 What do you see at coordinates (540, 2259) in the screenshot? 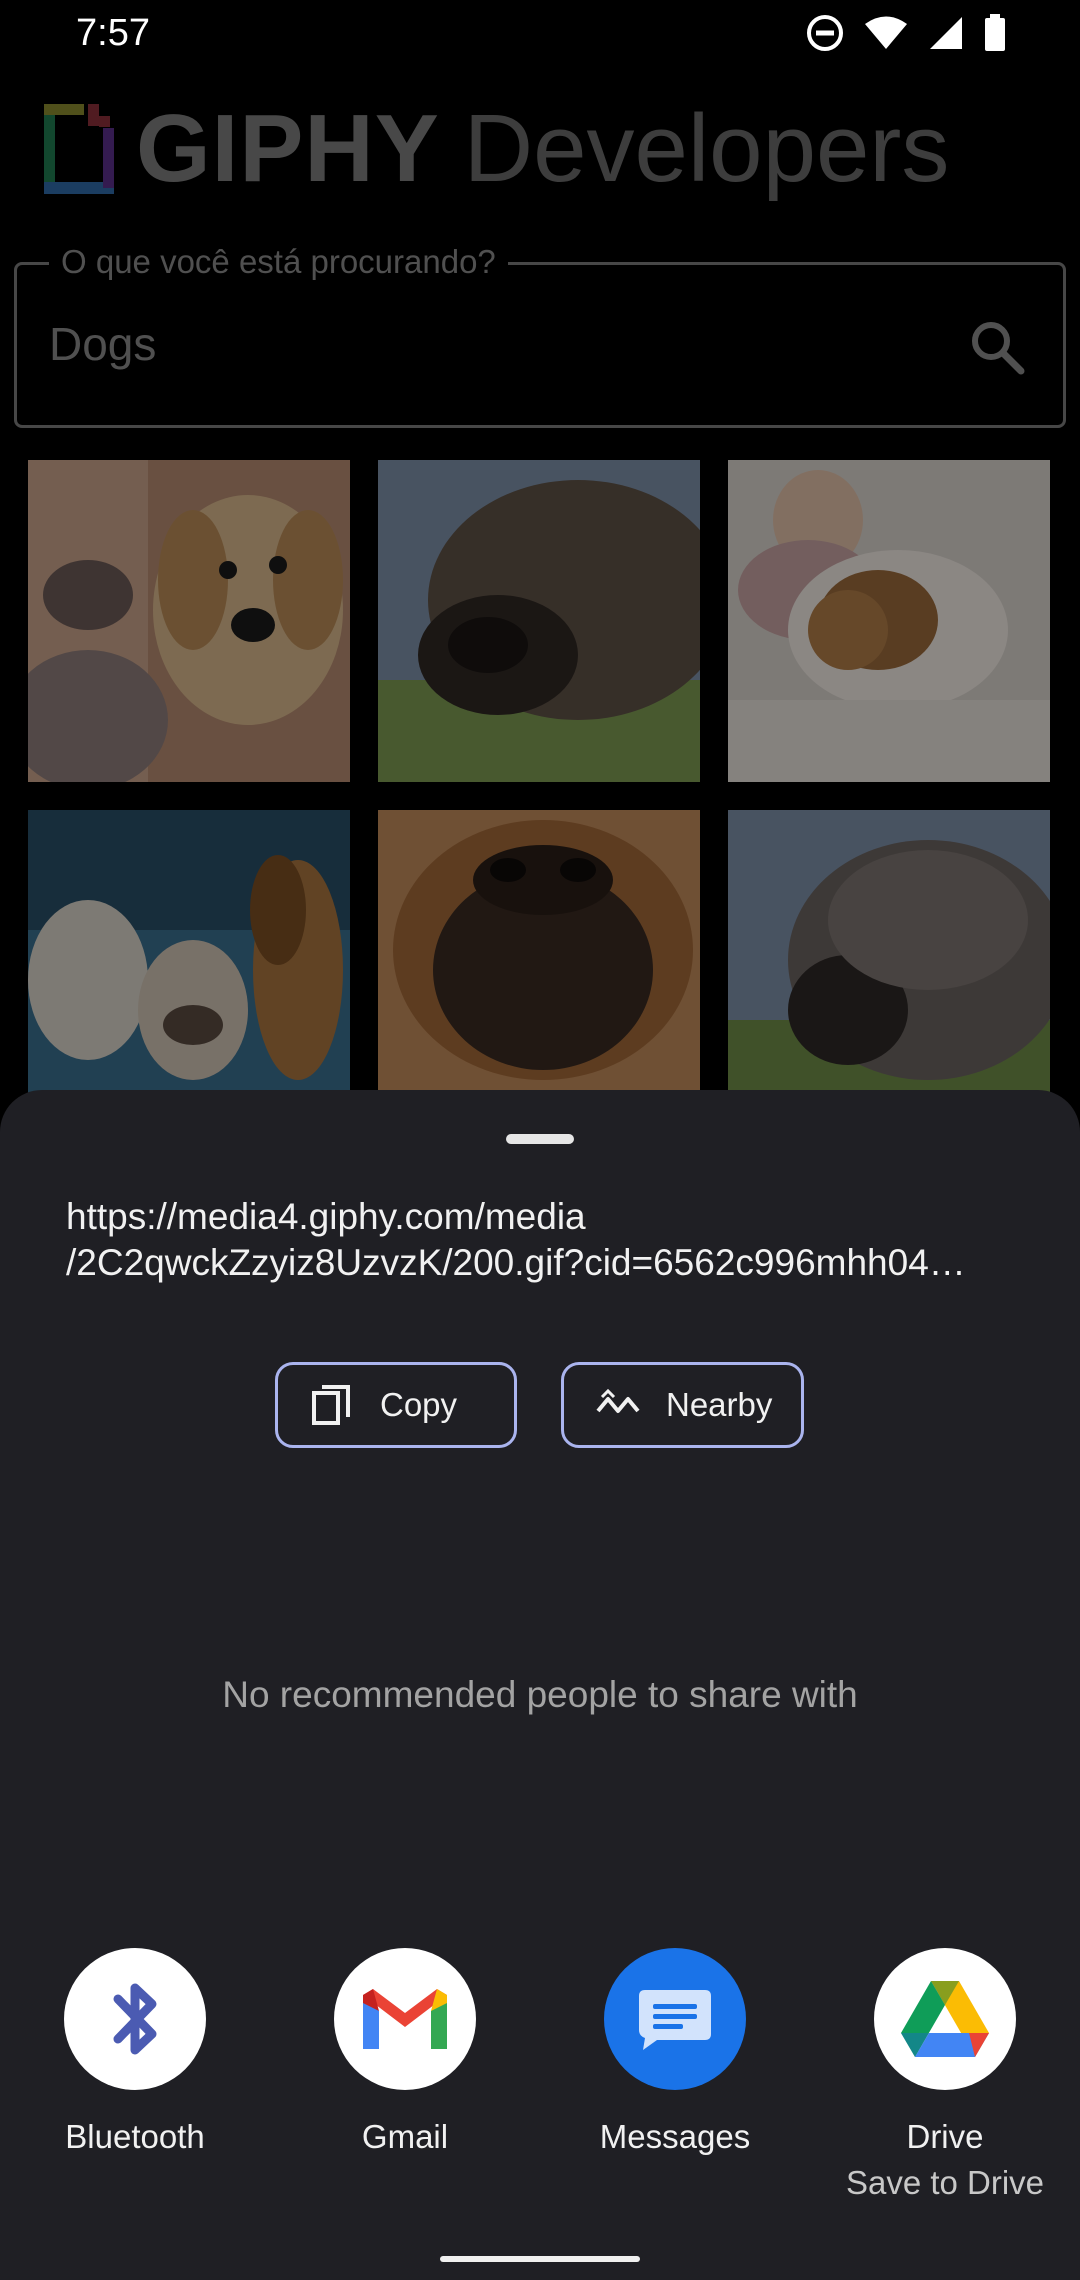
I see `gesture-nav-bar` at bounding box center [540, 2259].